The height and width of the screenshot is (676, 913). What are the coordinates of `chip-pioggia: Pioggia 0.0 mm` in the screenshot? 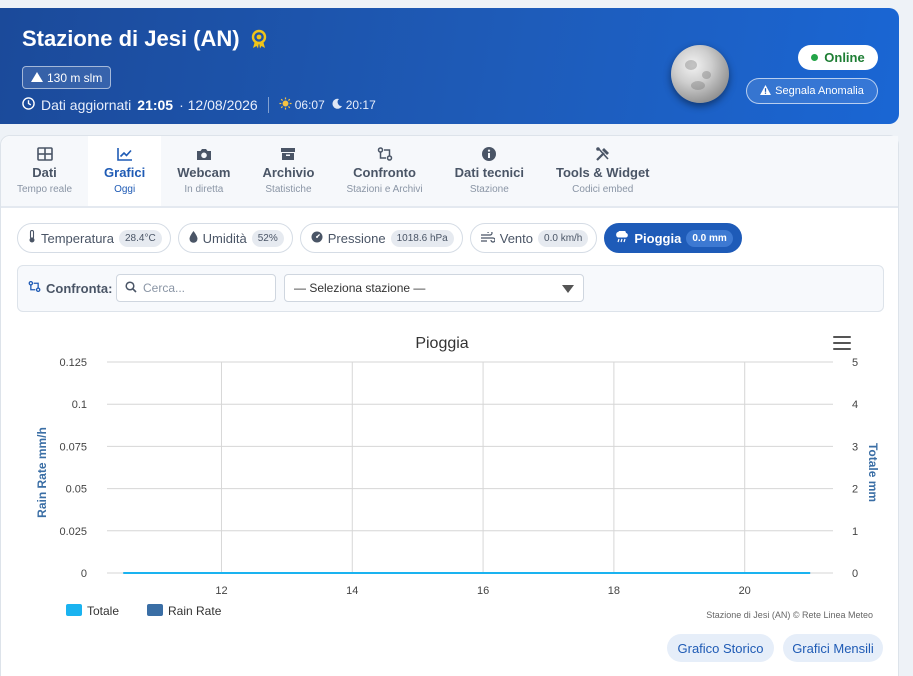 It's located at (673, 238).